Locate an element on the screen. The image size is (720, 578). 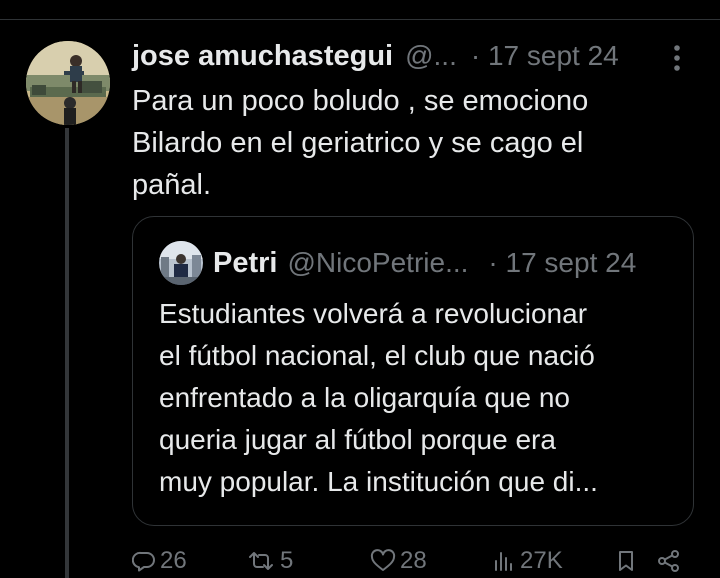
author-display-name: jose amuchastegui is located at coordinates (262, 56).